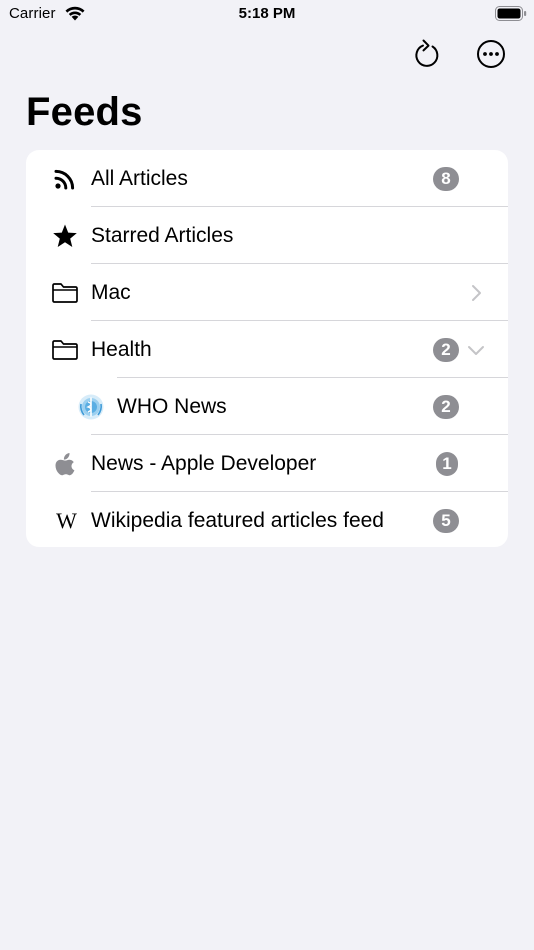  What do you see at coordinates (446, 520) in the screenshot?
I see `unread-count-badge: 5` at bounding box center [446, 520].